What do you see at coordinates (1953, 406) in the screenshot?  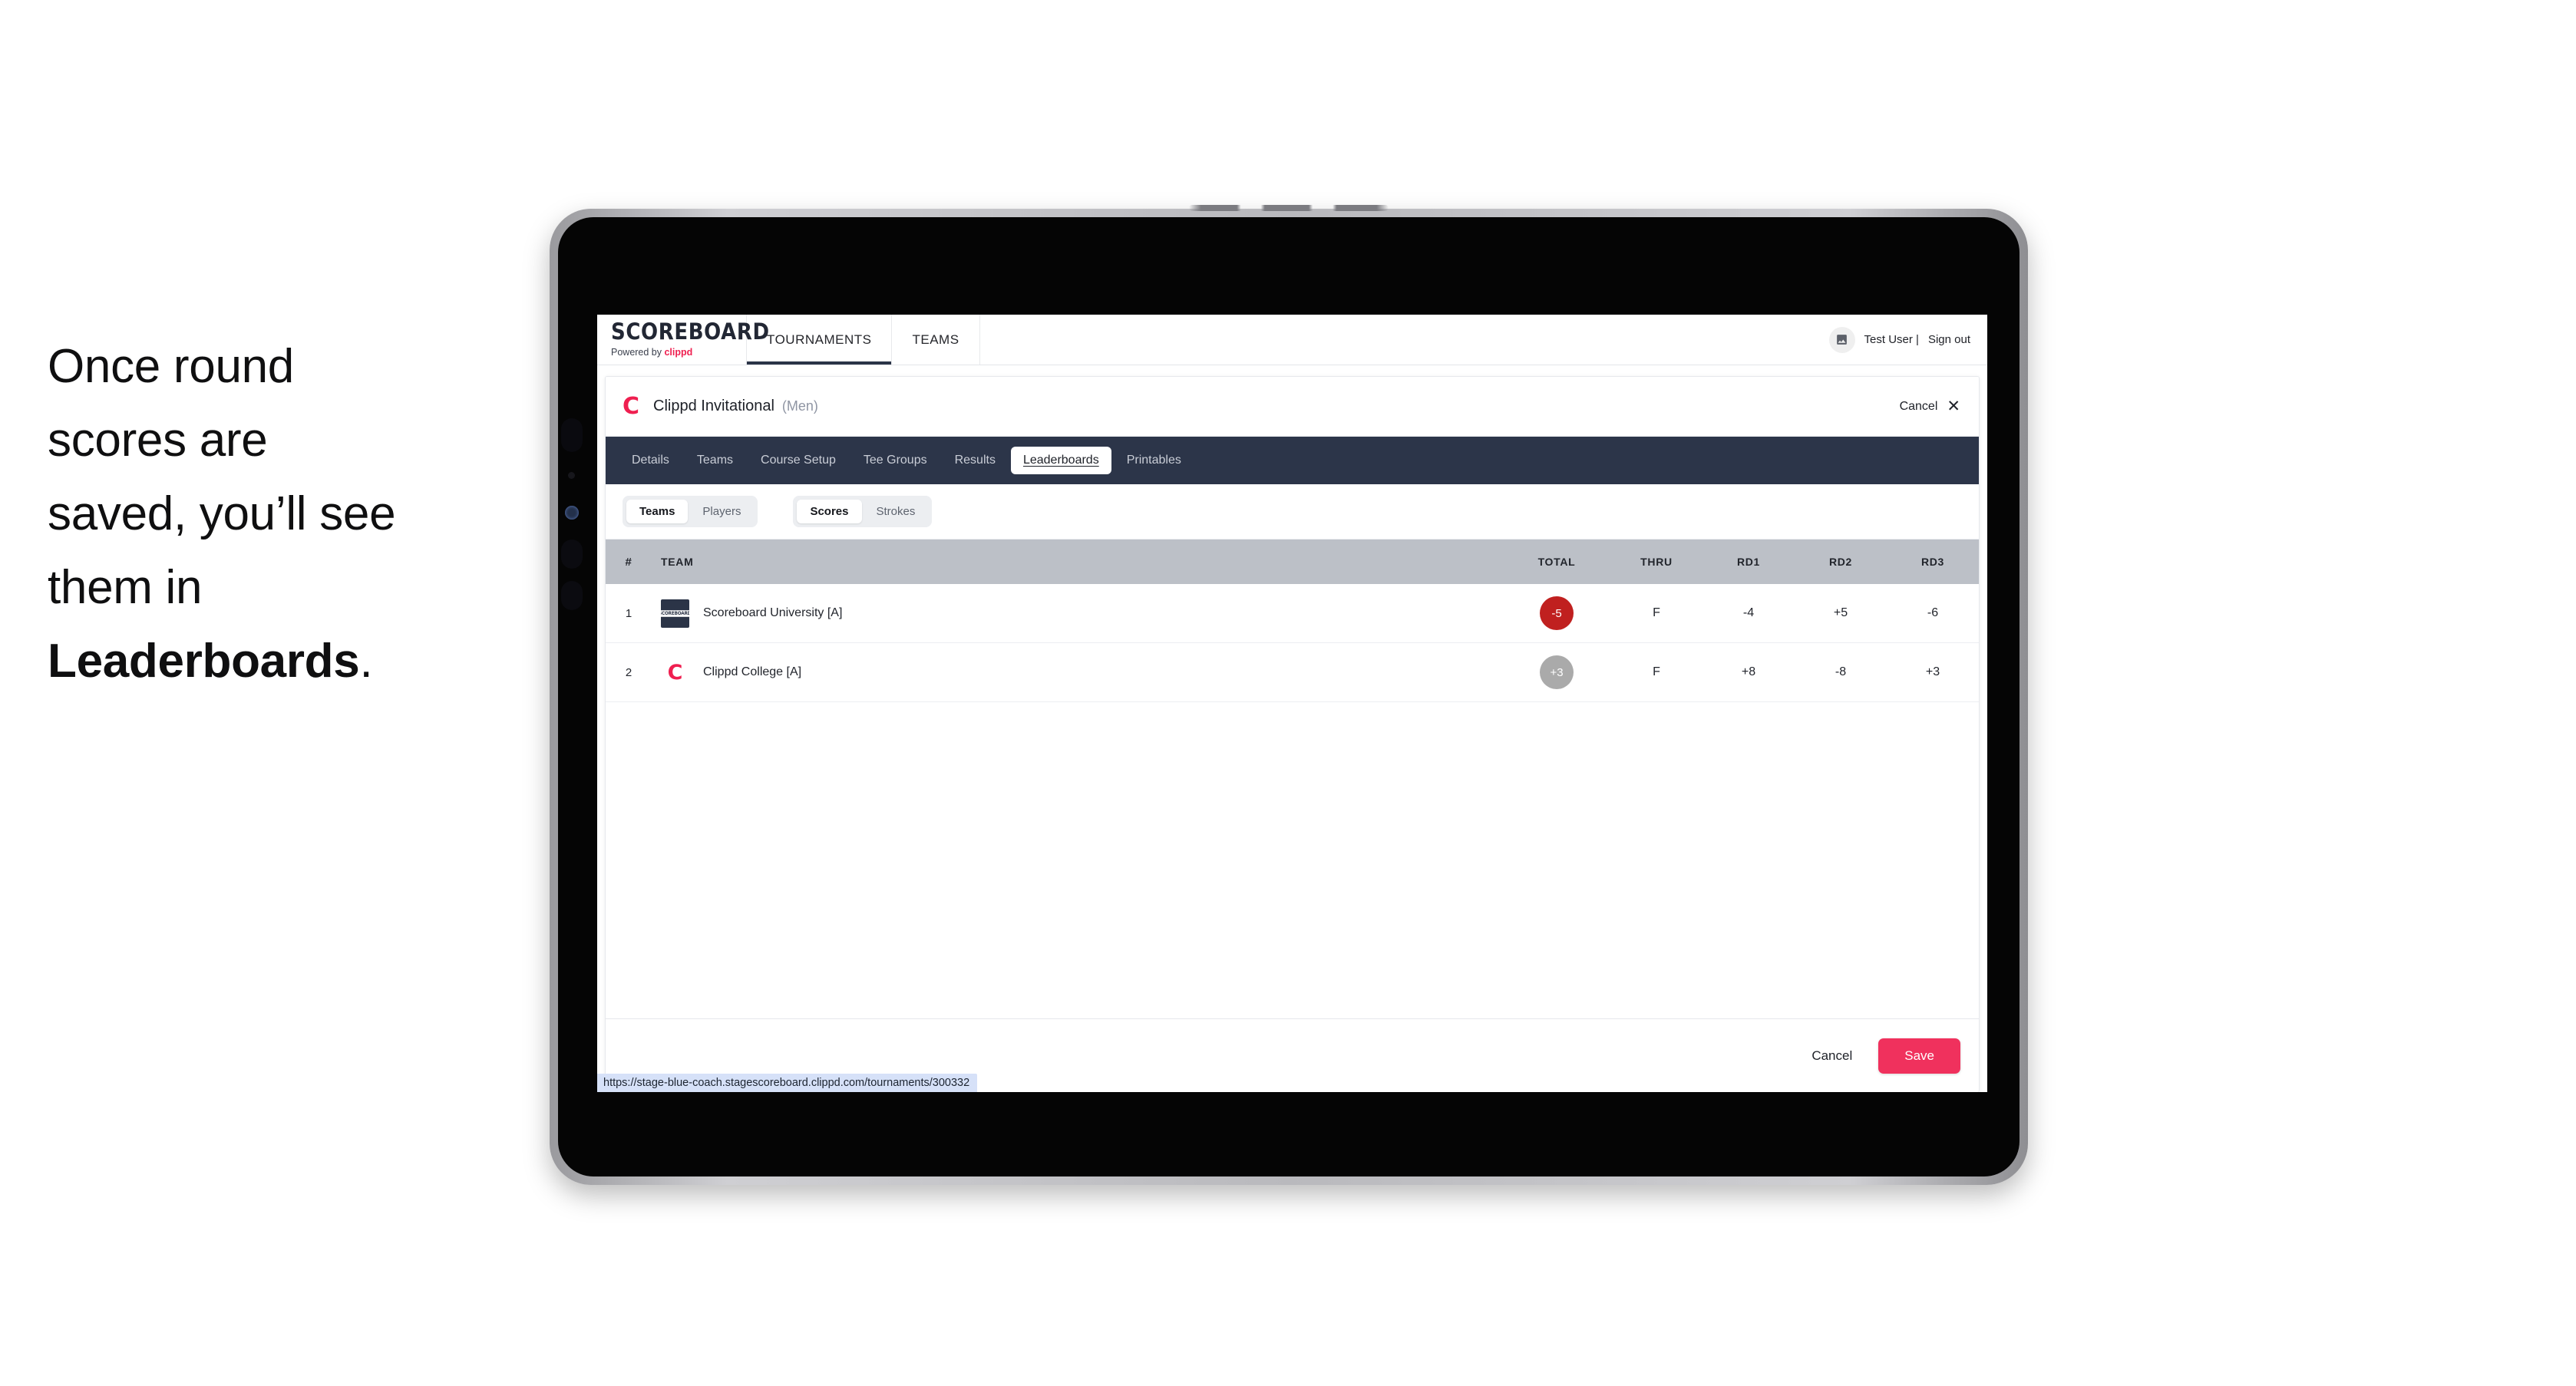 I see `close-icon: ✕` at bounding box center [1953, 406].